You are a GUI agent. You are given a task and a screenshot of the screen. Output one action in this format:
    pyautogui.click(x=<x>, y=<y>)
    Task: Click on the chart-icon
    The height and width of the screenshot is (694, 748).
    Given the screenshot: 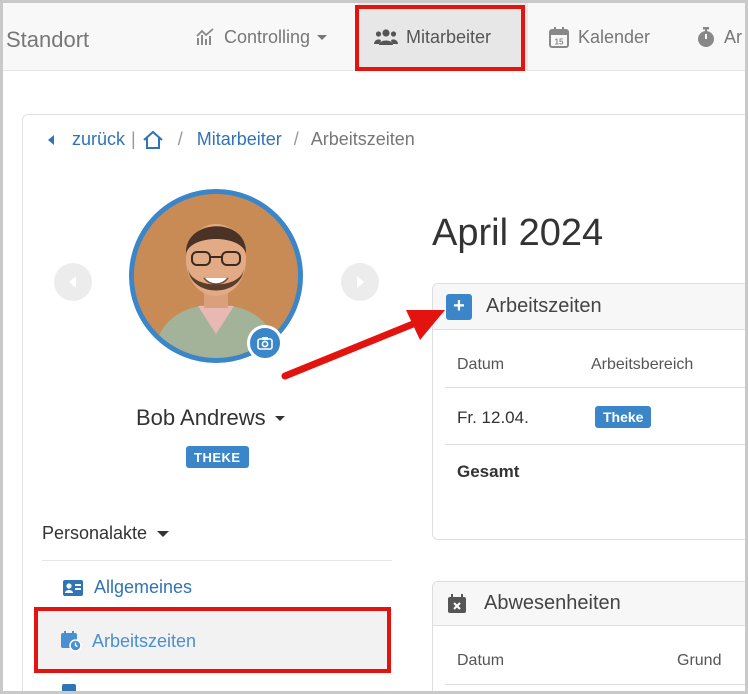 What is the action you would take?
    pyautogui.click(x=205, y=36)
    